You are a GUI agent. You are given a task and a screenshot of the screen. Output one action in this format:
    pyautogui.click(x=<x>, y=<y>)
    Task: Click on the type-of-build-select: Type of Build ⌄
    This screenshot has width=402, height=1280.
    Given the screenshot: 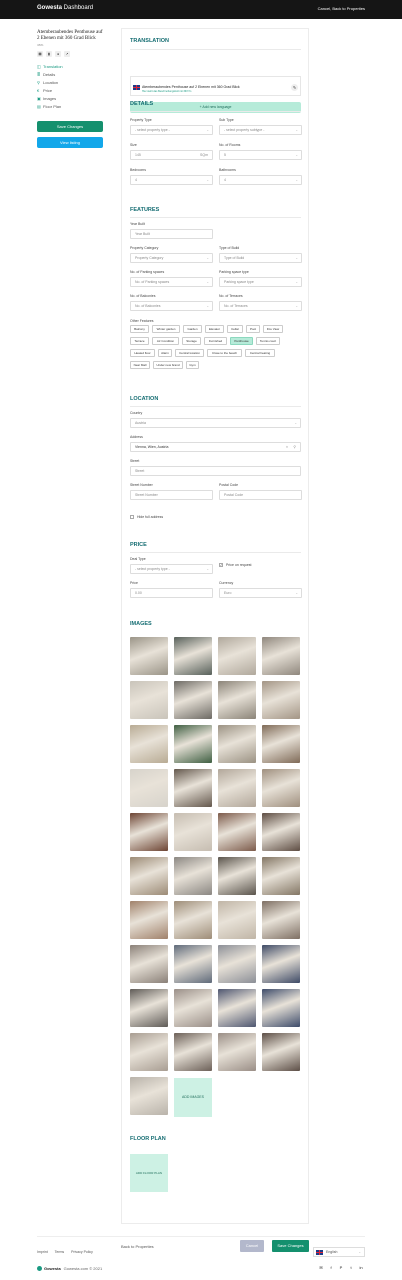 What is the action you would take?
    pyautogui.click(x=260, y=258)
    